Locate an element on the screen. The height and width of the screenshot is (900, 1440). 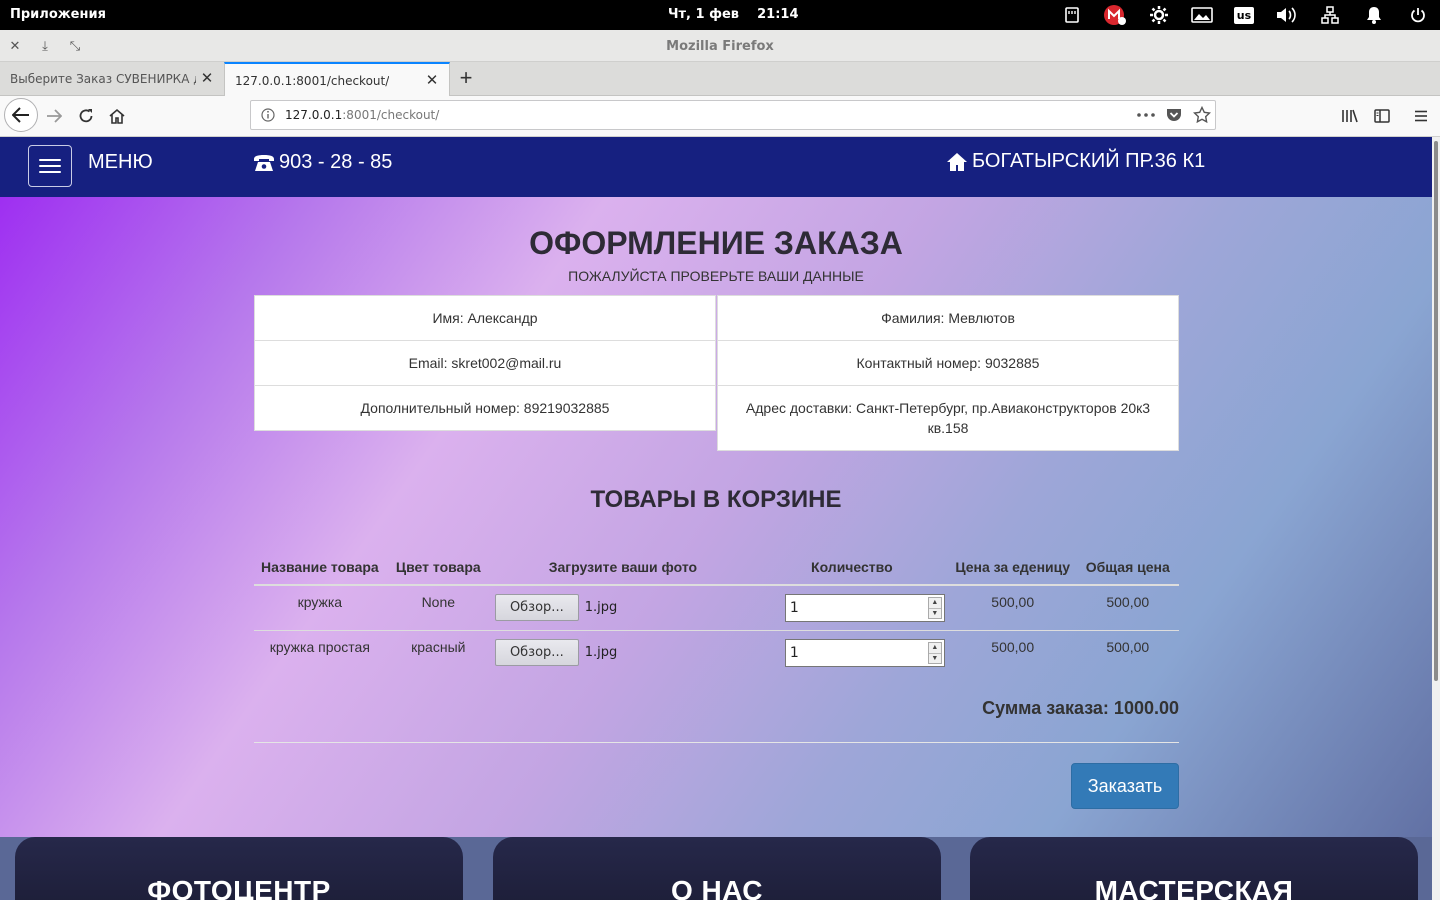
navigation-toolbar: 127.0.0.1:8001/checkout/ is located at coordinates (720, 116).